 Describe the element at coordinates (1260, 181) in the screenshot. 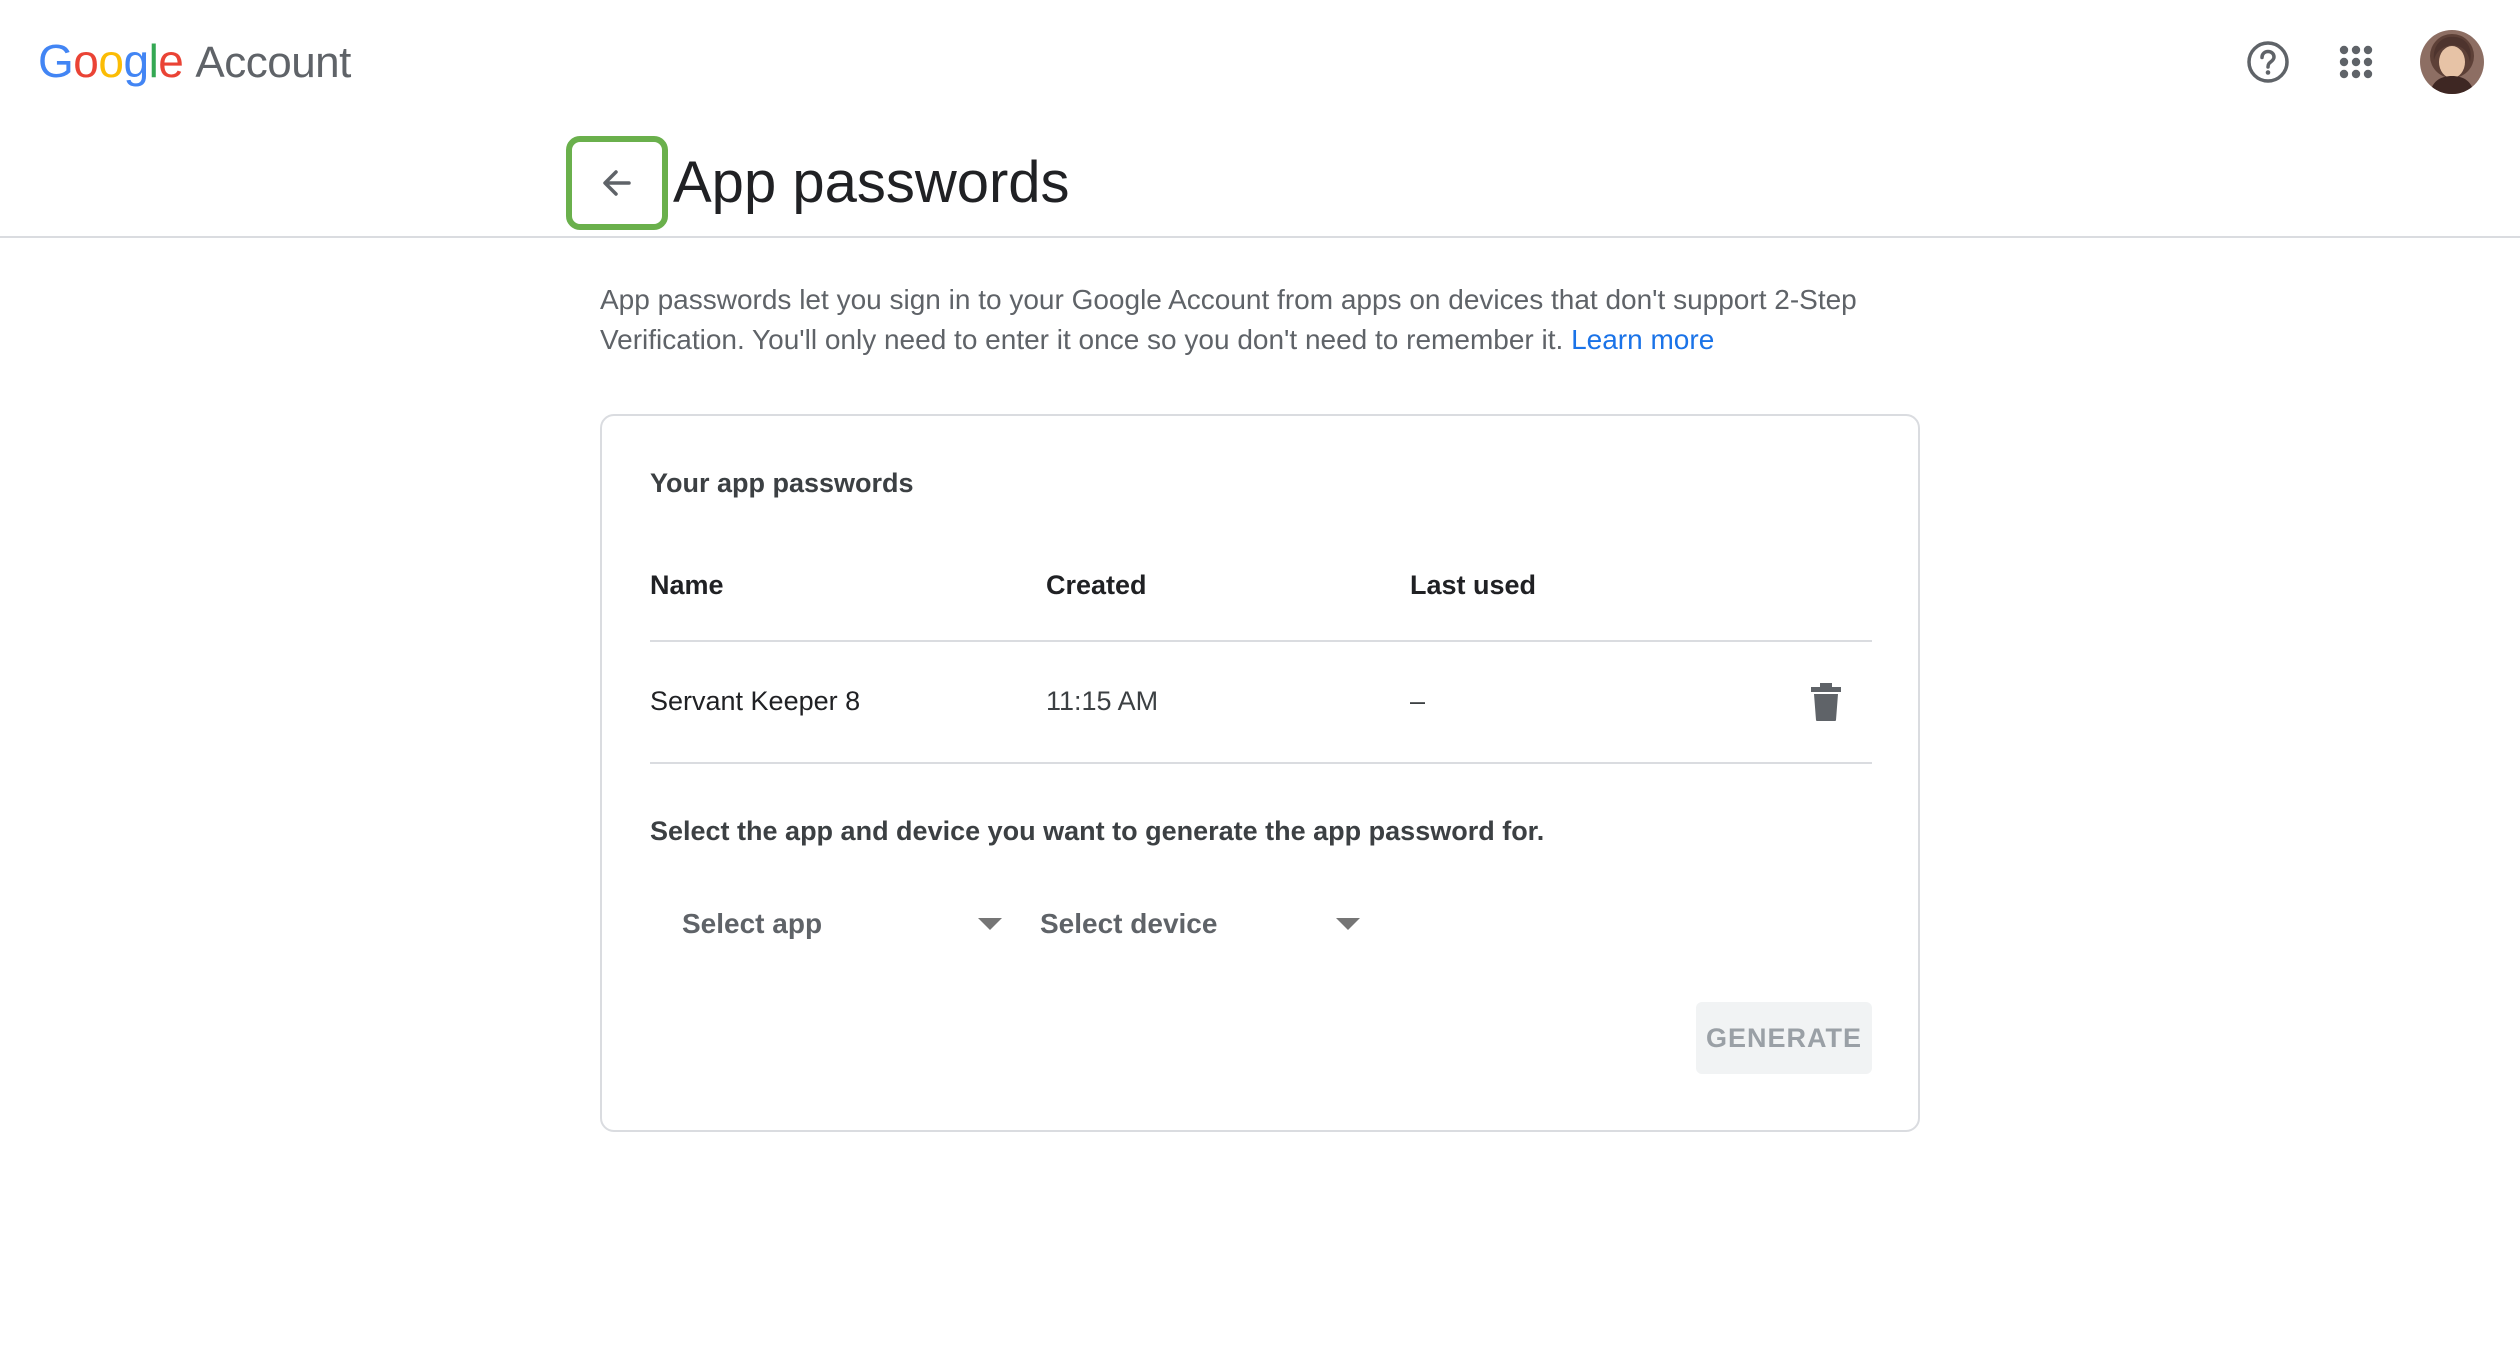

I see `title-row: App passwords` at that location.